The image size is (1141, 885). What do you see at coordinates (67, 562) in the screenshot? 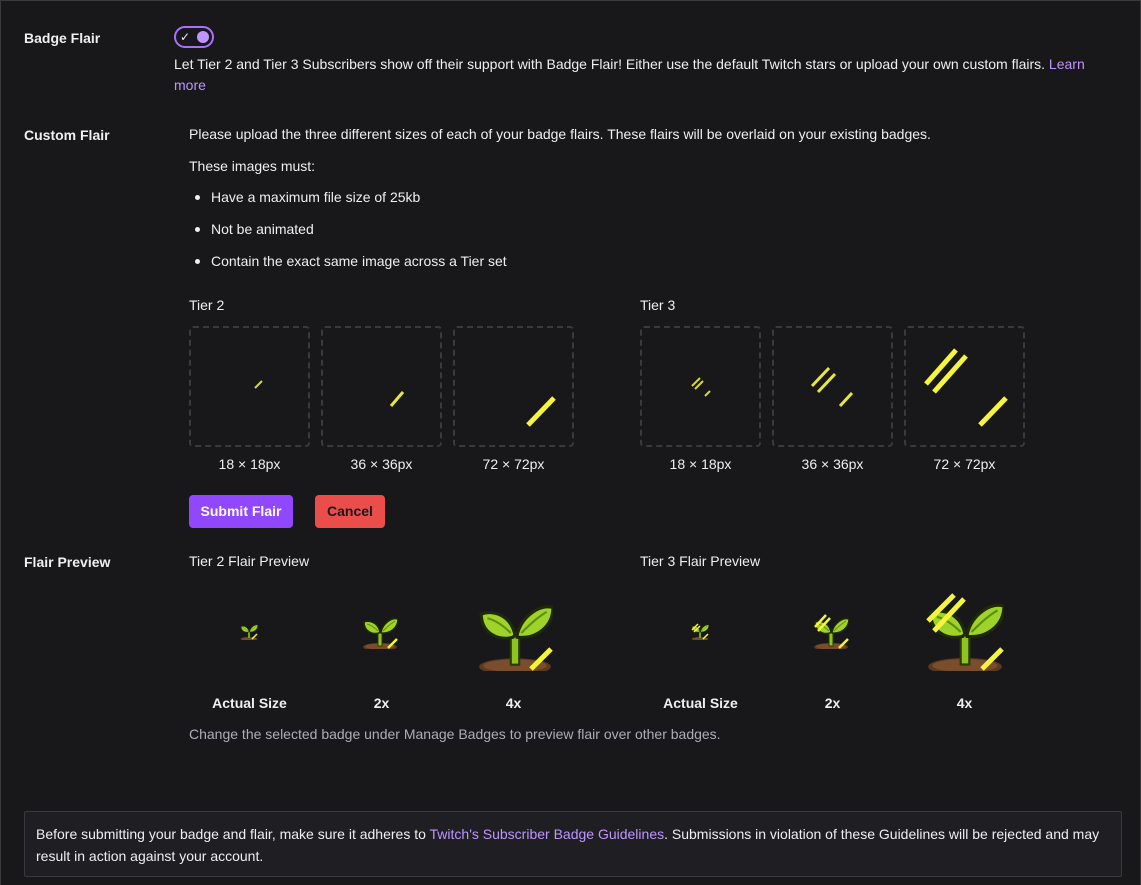
I see `flair-preview-label: Flair Preview` at bounding box center [67, 562].